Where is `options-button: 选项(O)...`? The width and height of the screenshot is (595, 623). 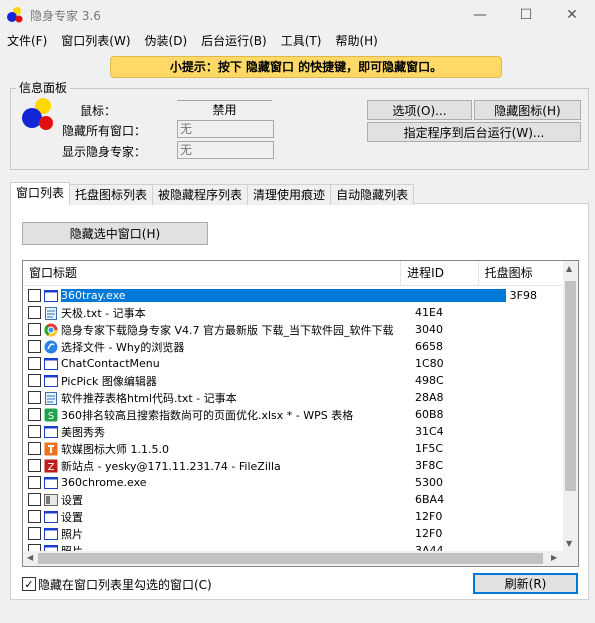
options-button: 选项(O)... is located at coordinates (419, 110).